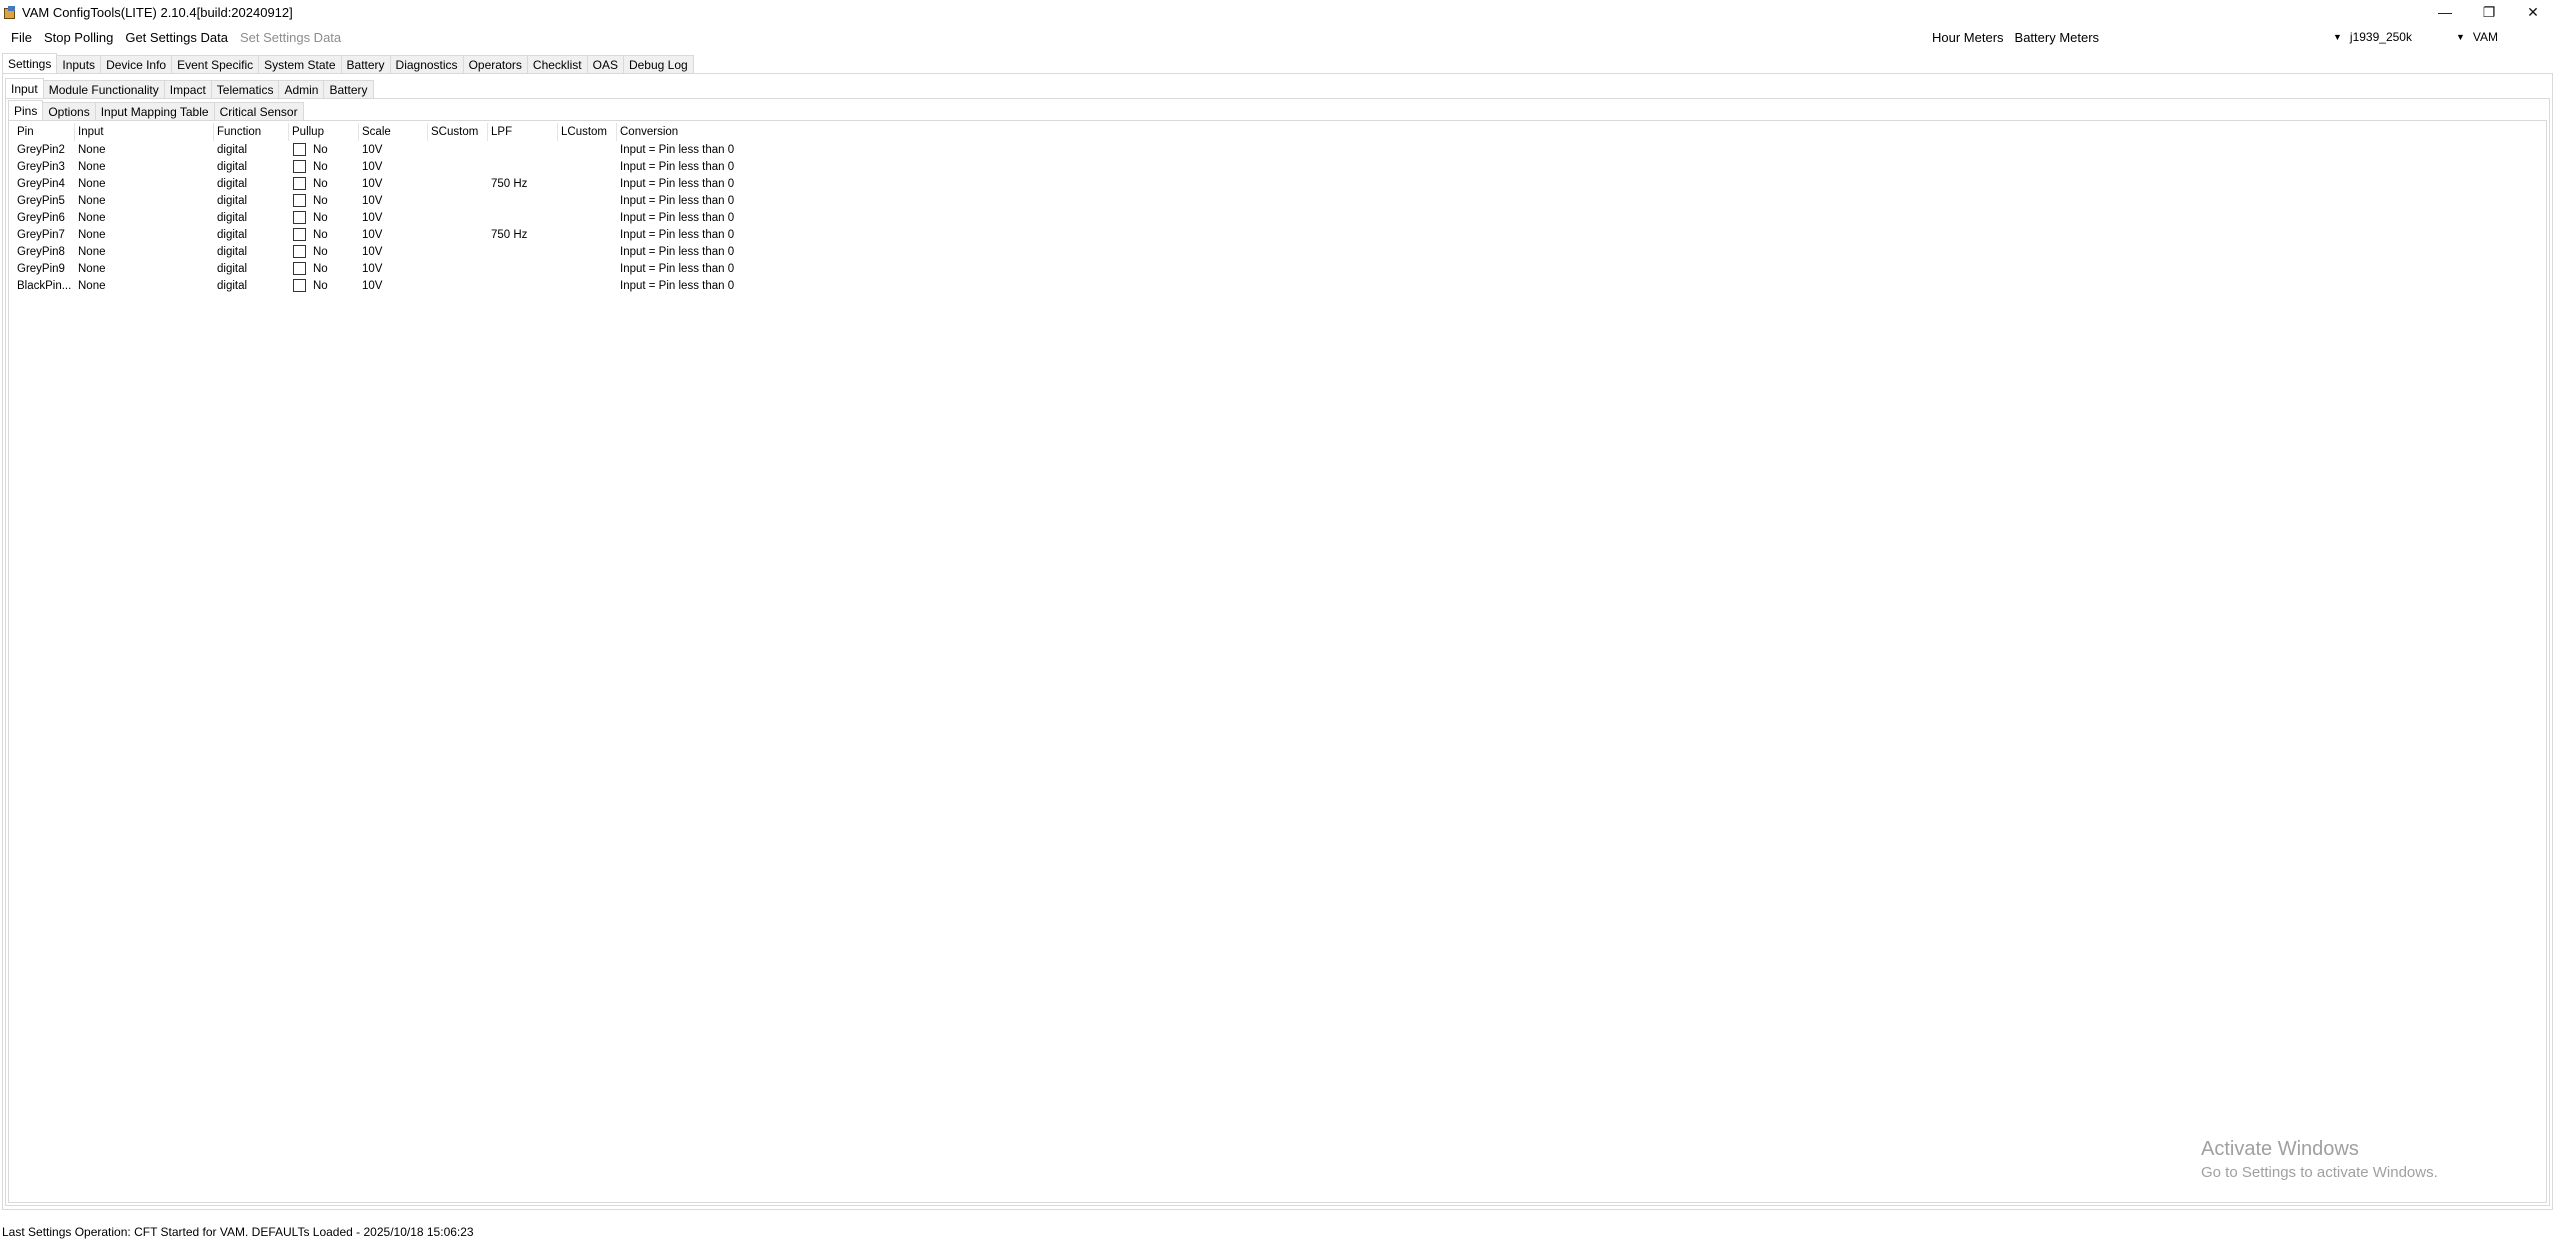 The height and width of the screenshot is (1241, 2555). I want to click on cell-pin: GreyPin3, so click(42, 167).